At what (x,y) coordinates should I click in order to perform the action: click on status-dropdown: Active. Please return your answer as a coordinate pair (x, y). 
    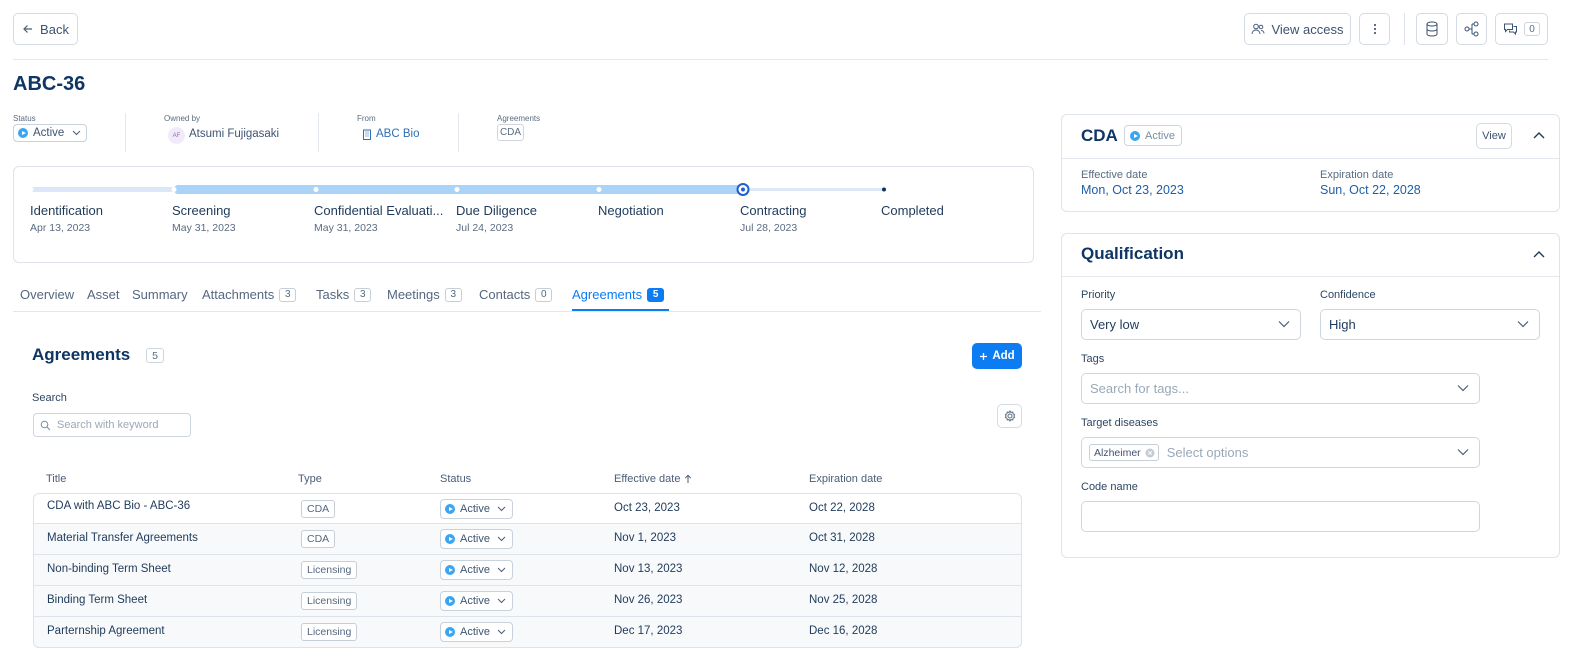
    Looking at the image, I should click on (50, 133).